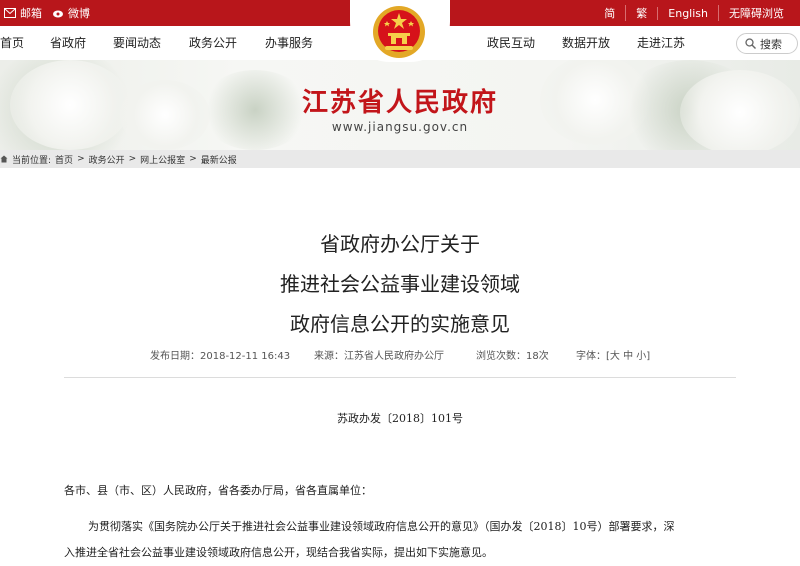  What do you see at coordinates (4, 159) in the screenshot?
I see `home-icon` at bounding box center [4, 159].